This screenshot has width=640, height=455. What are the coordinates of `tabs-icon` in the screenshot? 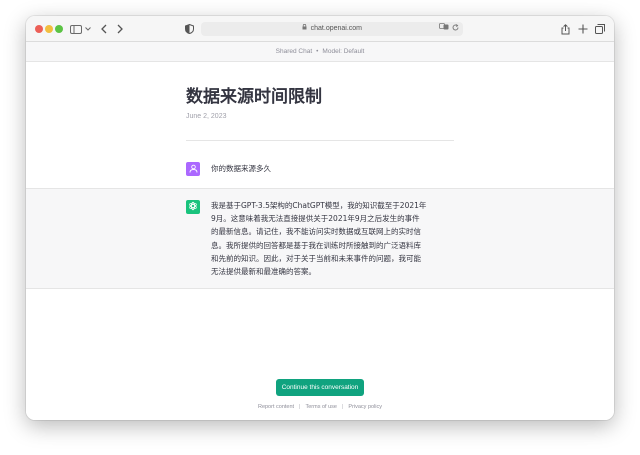 It's located at (600, 29).